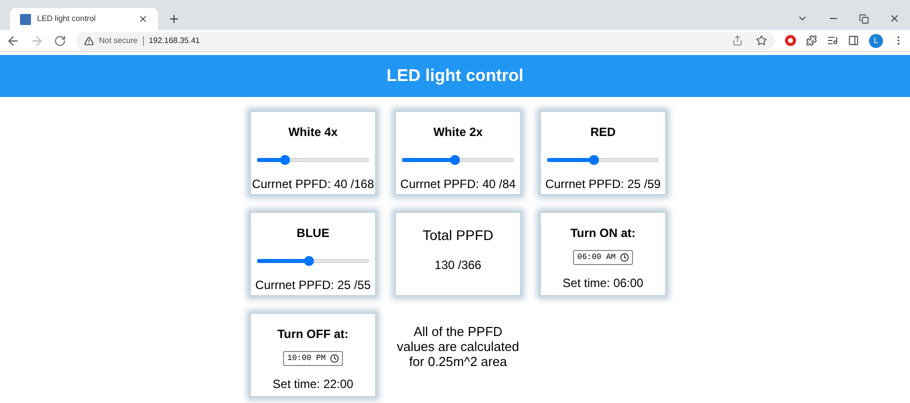  I want to click on address-bar: Not secure 192.168.35.41, so click(425, 41).